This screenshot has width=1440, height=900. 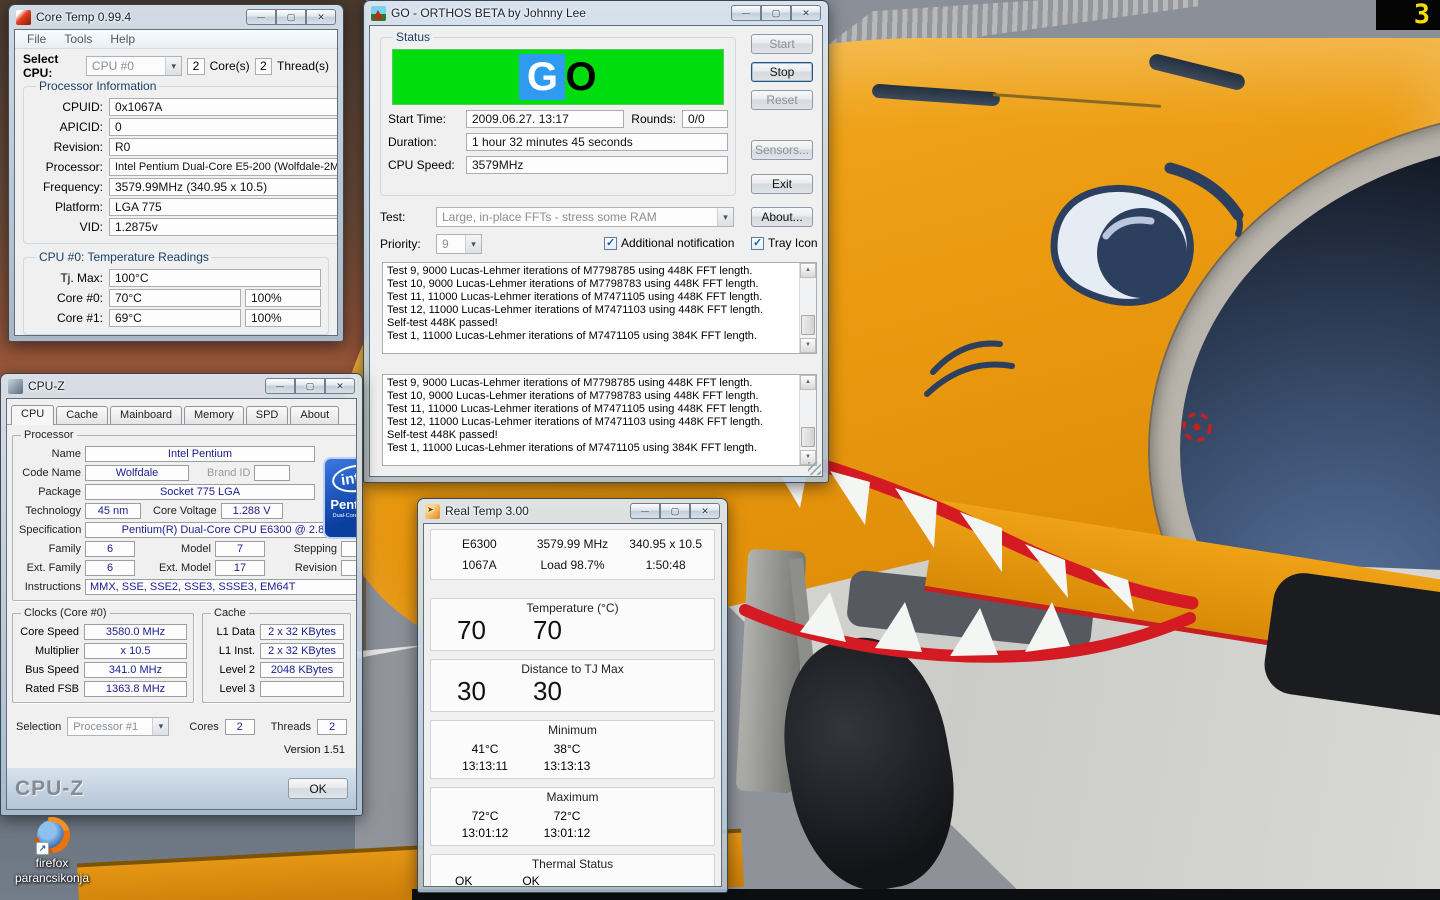 What do you see at coordinates (223, 207) in the screenshot?
I see `platform-value: LGA 775` at bounding box center [223, 207].